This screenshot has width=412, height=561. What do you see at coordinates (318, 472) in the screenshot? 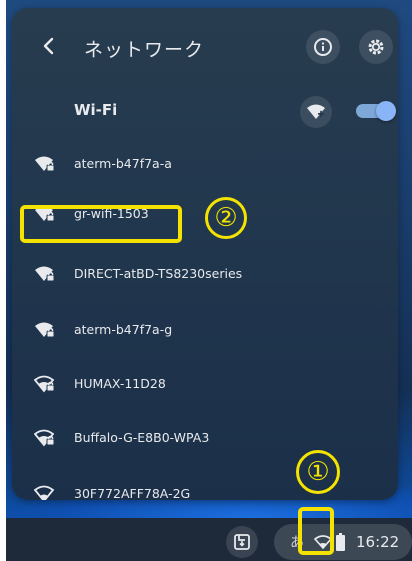
I see `step-marker-1: ①` at bounding box center [318, 472].